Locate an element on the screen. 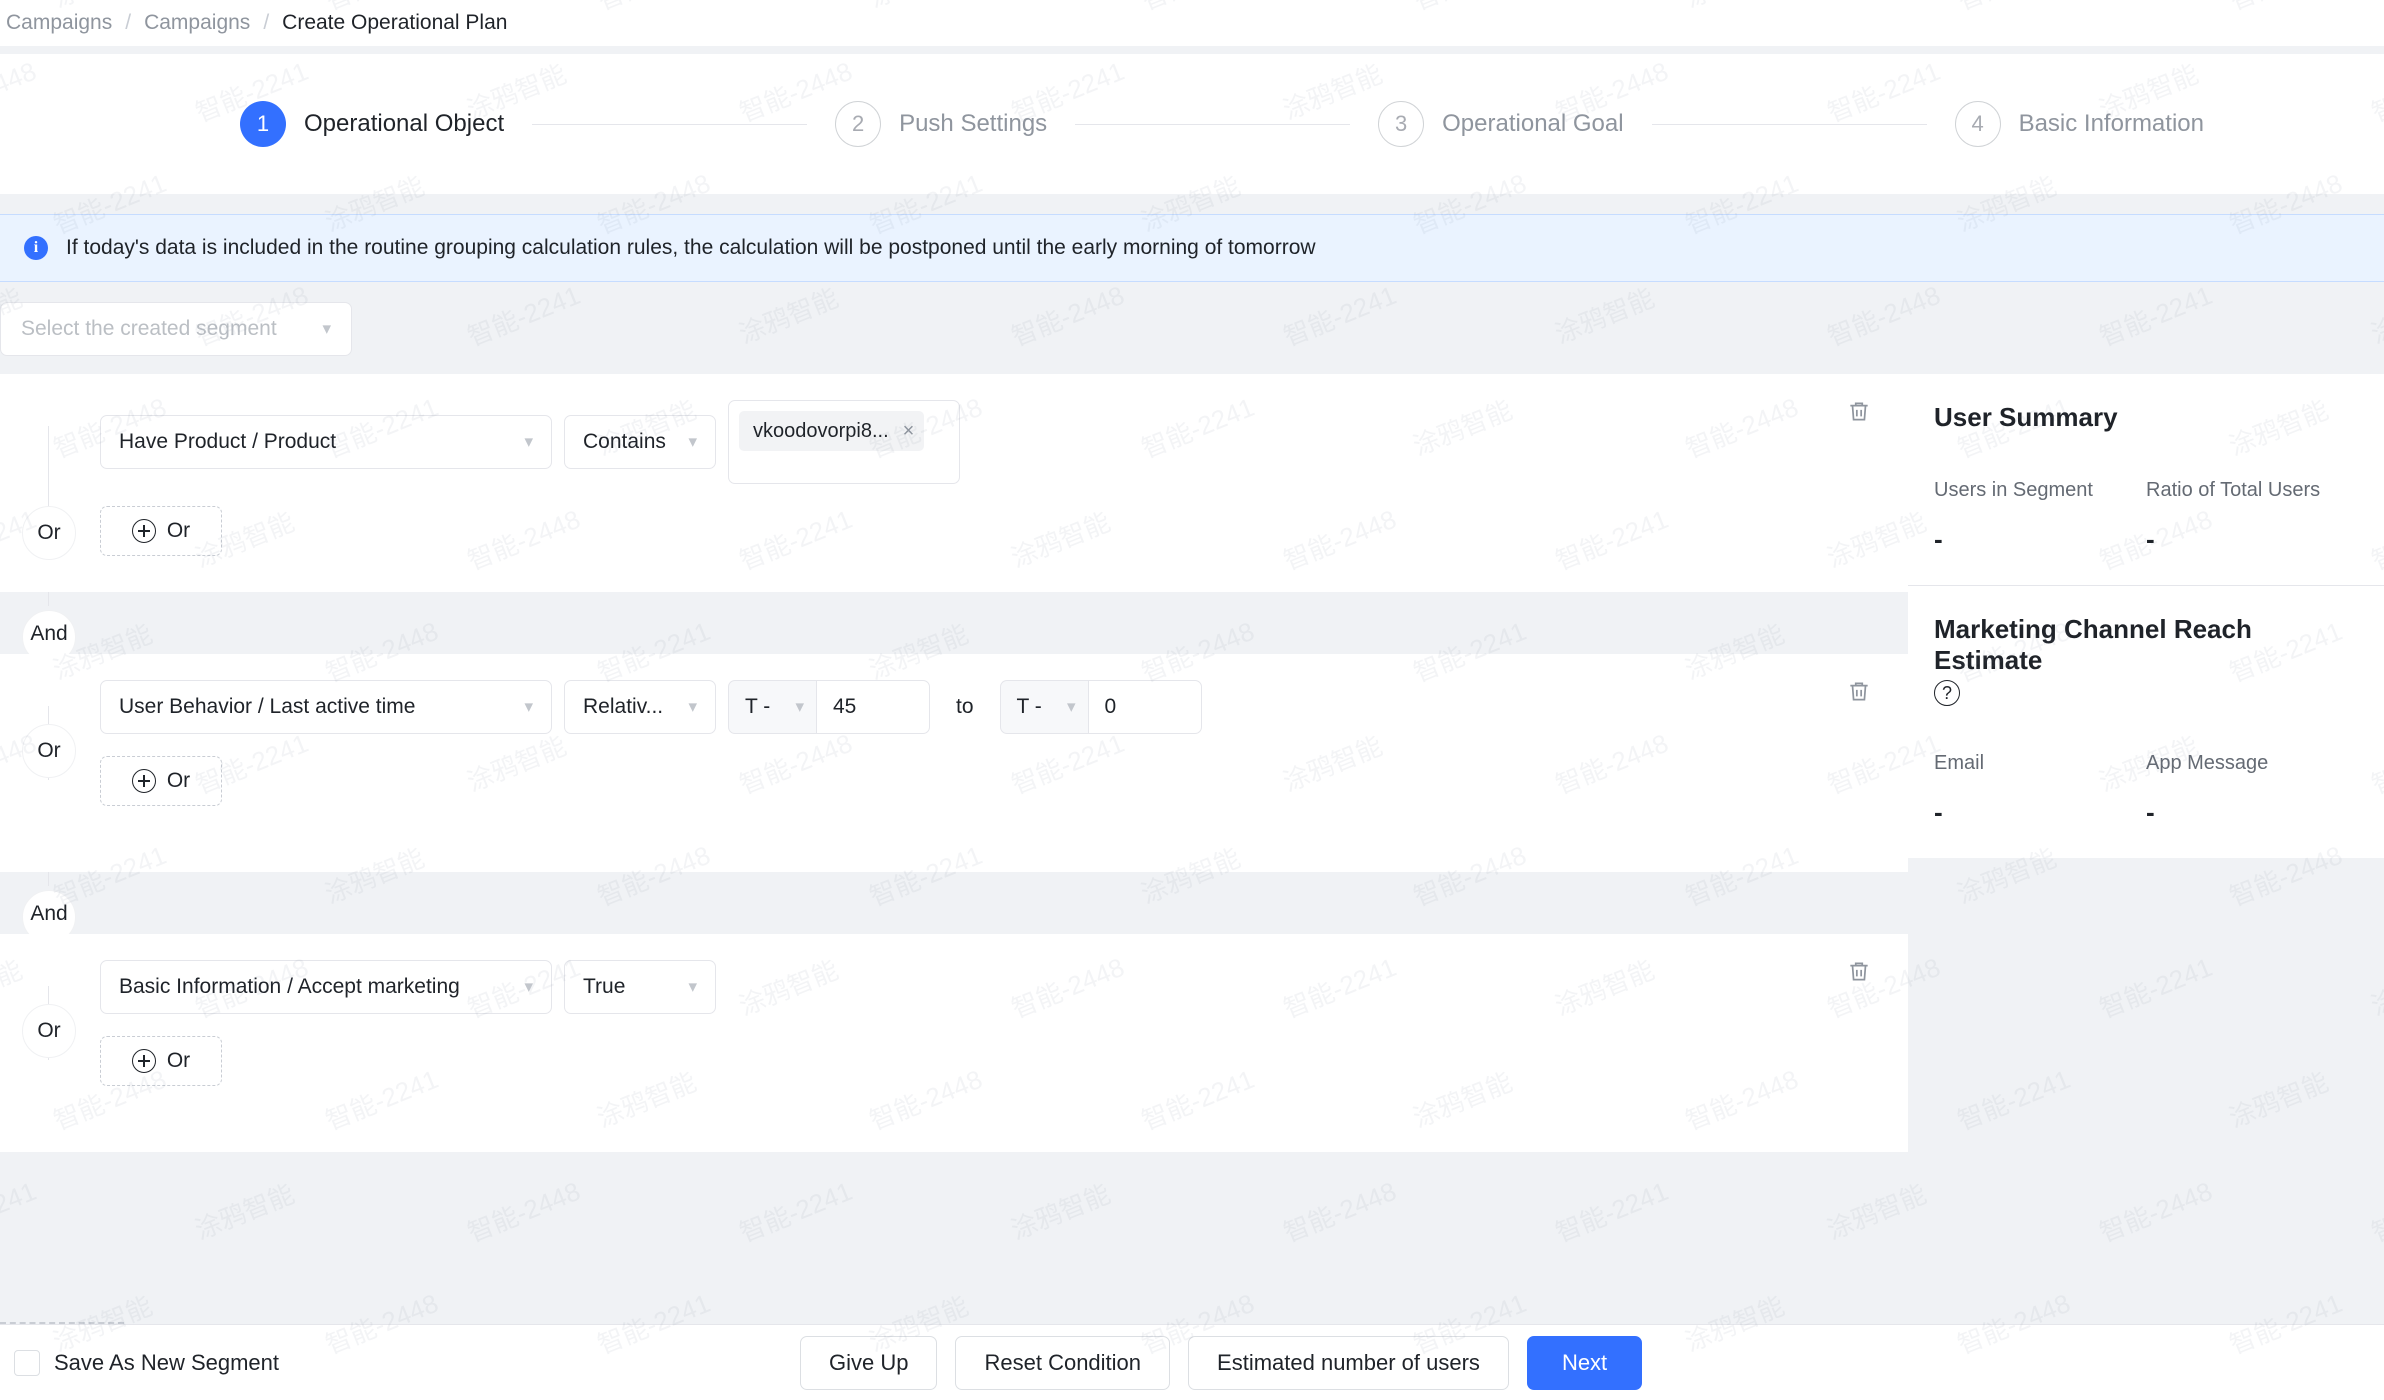  metric-label: Users in Segment is located at coordinates (2013, 490).